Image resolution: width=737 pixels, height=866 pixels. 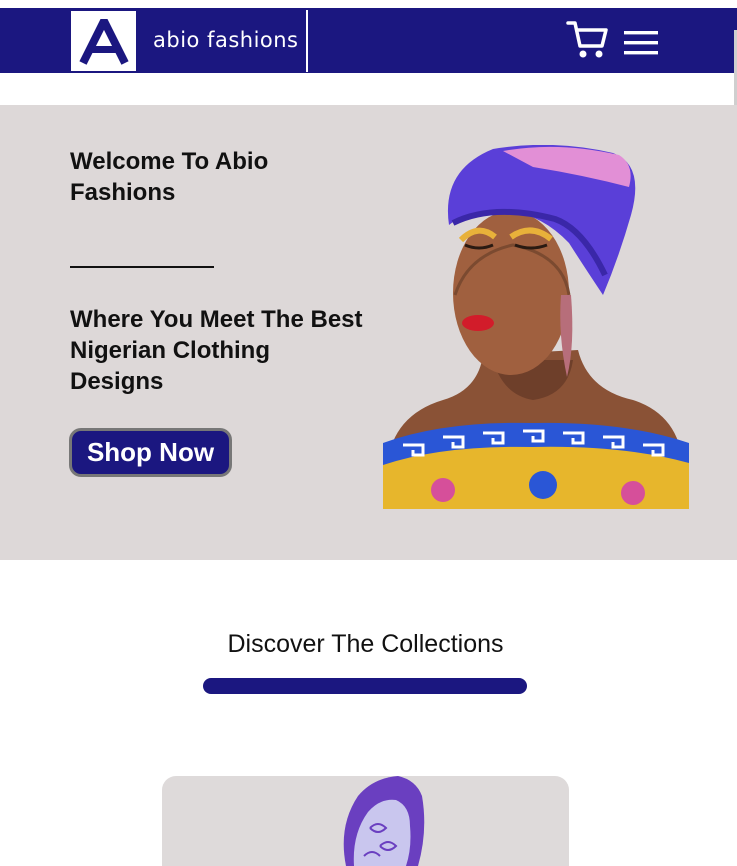 I want to click on logo-mark, so click(x=103, y=41).